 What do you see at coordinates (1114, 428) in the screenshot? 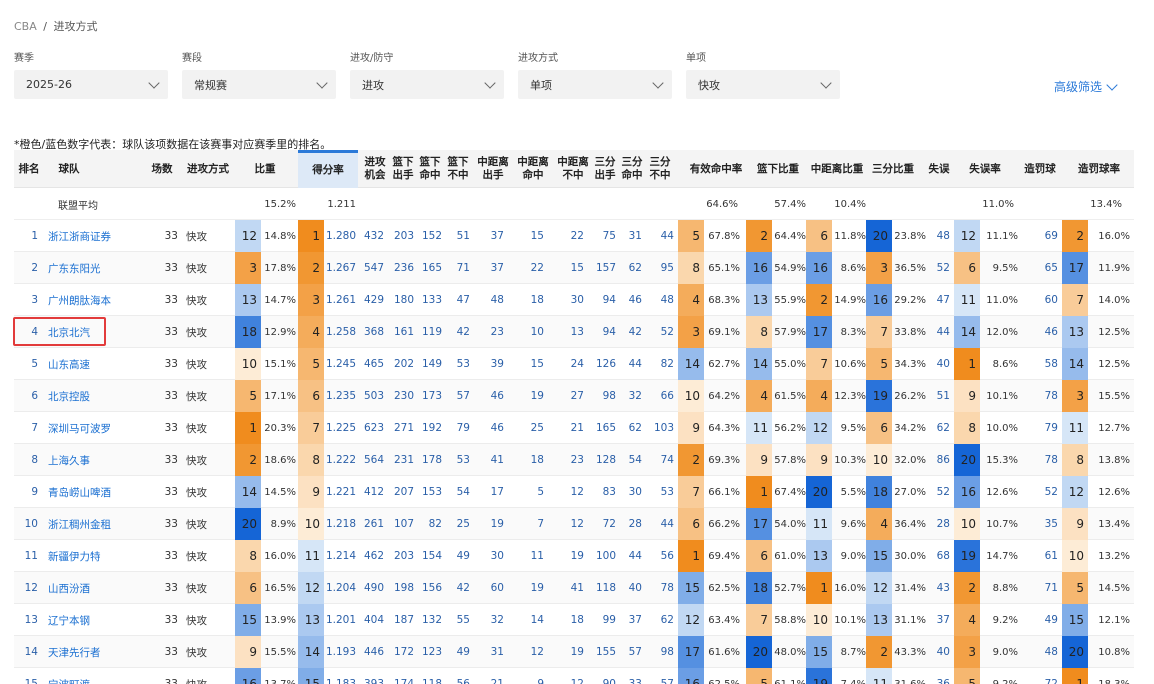
I see `ft-rate-value: 12.7%` at bounding box center [1114, 428].